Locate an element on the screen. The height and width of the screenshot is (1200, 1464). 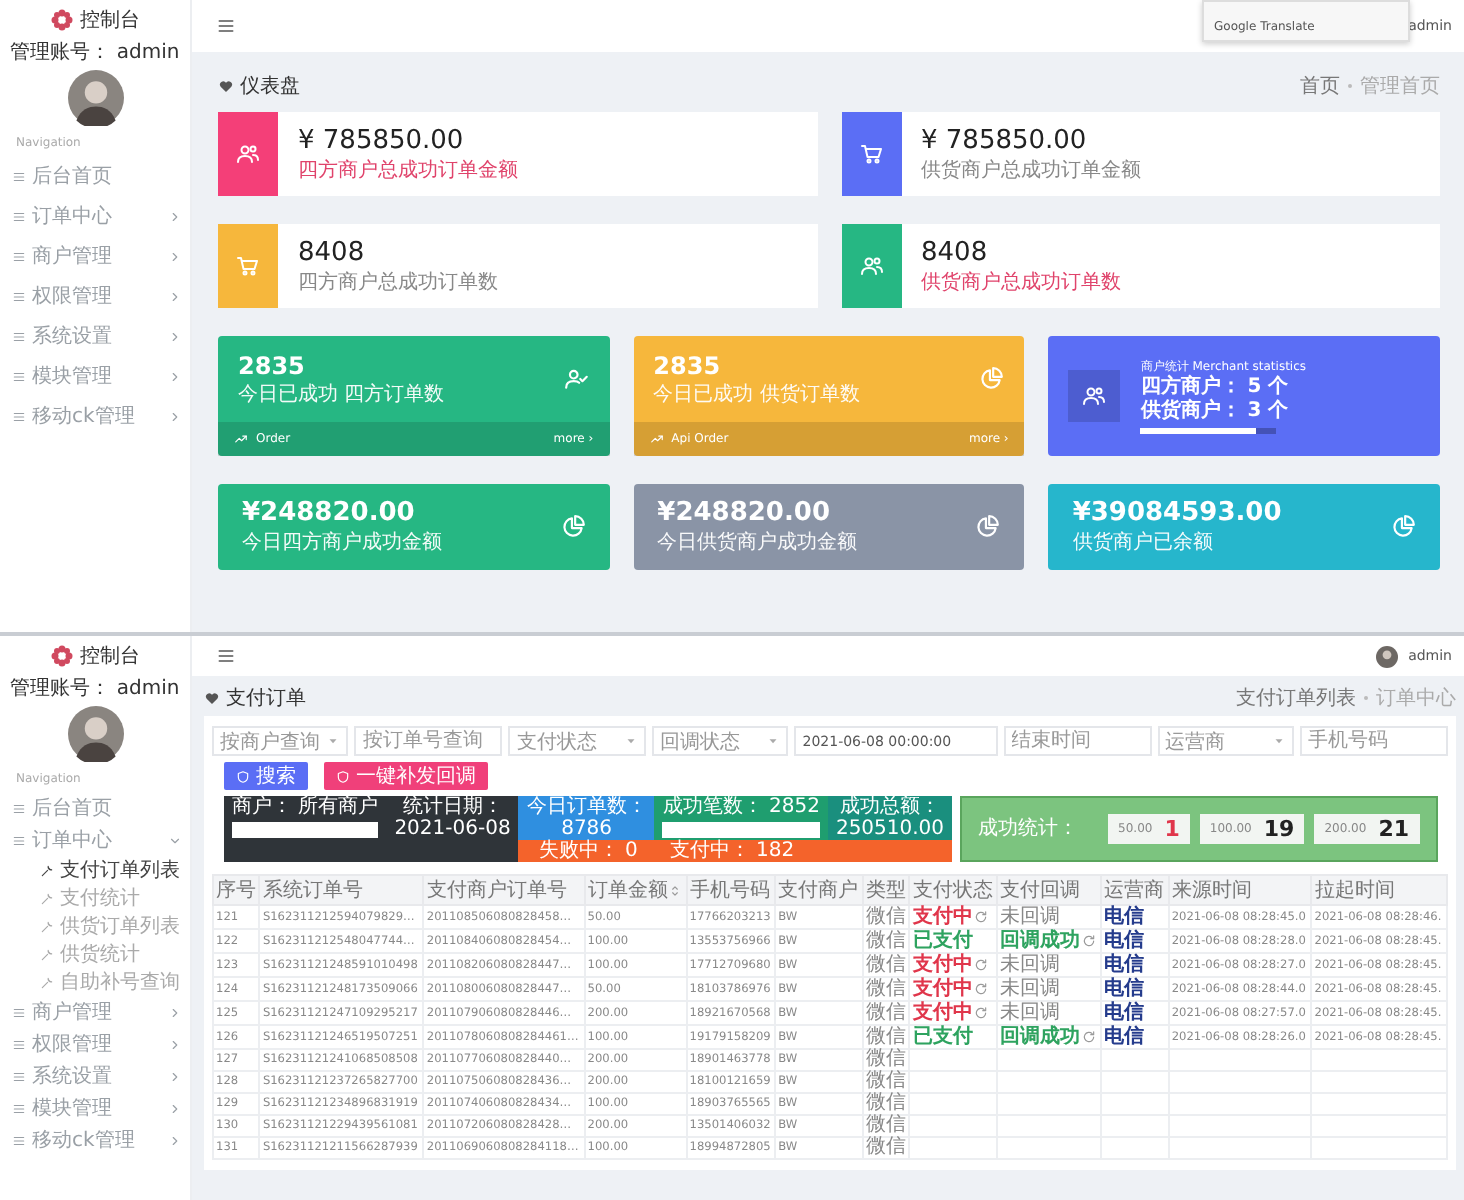
column-header: 来源时间 is located at coordinates (1240, 890).